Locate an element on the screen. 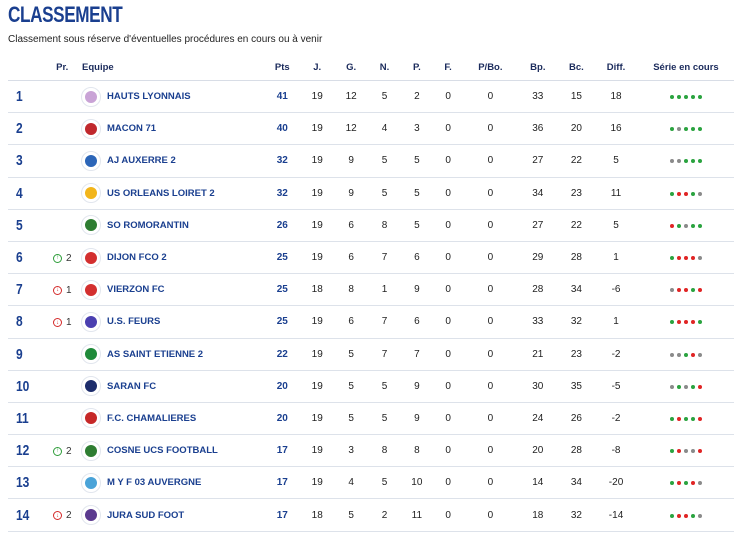  goals-against-cell: 22 is located at coordinates (576, 225).